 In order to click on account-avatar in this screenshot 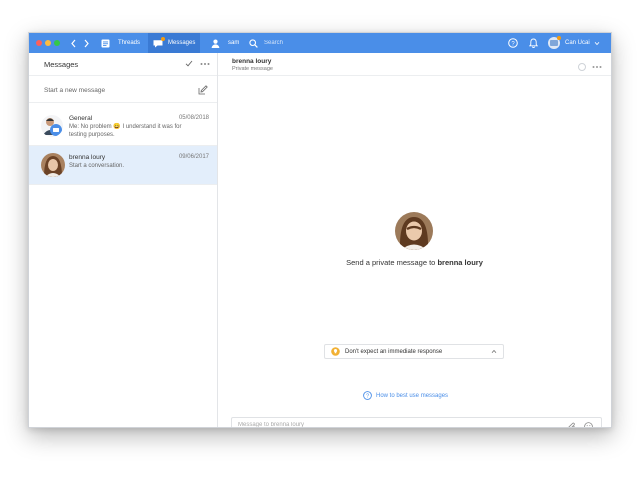, I will do `click(554, 42)`.